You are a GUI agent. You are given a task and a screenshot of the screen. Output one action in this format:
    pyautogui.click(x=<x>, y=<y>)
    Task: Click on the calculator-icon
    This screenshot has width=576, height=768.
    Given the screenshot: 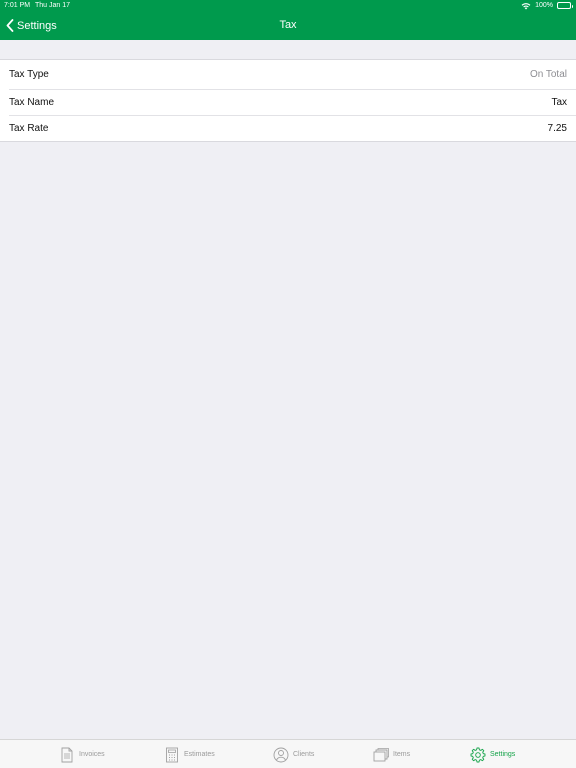 What is the action you would take?
    pyautogui.click(x=172, y=754)
    